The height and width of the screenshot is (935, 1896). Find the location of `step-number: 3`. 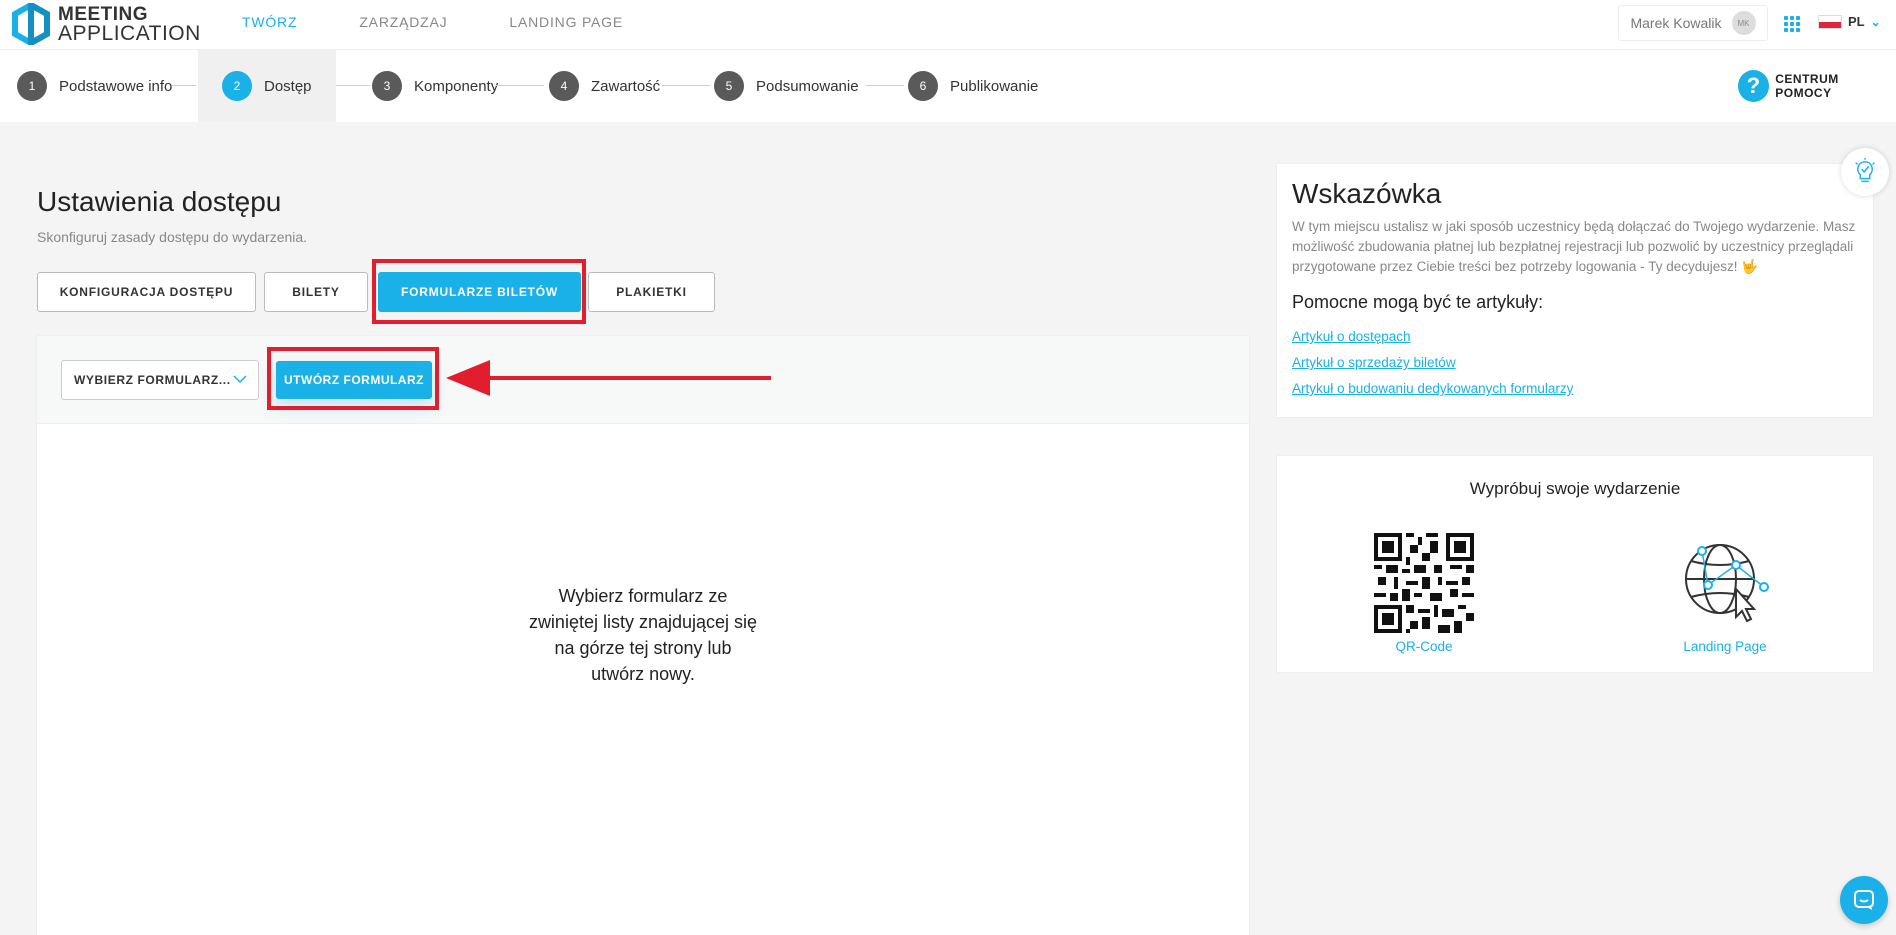

step-number: 3 is located at coordinates (387, 86).